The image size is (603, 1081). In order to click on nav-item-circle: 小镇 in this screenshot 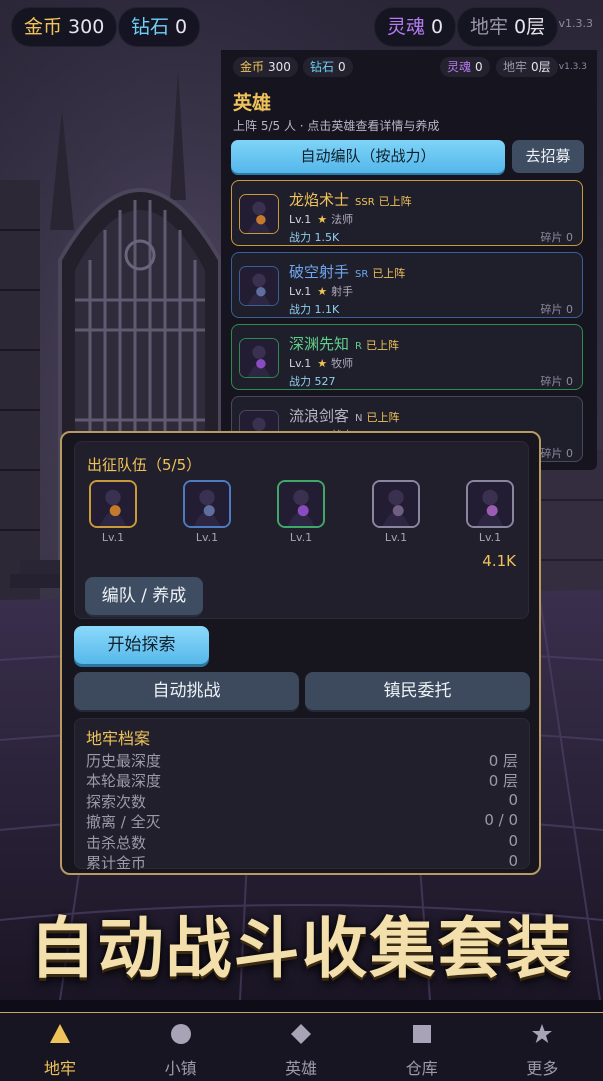, I will do `click(181, 1047)`.